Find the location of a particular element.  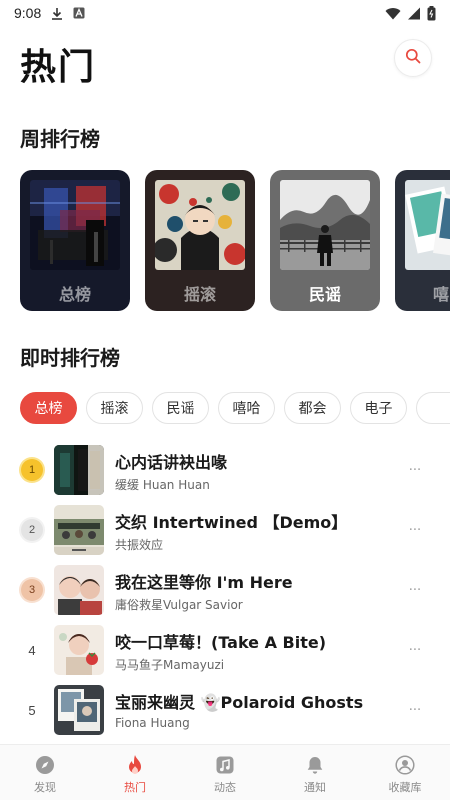

track-title: 心内话讲袂出喙 is located at coordinates (171, 462).